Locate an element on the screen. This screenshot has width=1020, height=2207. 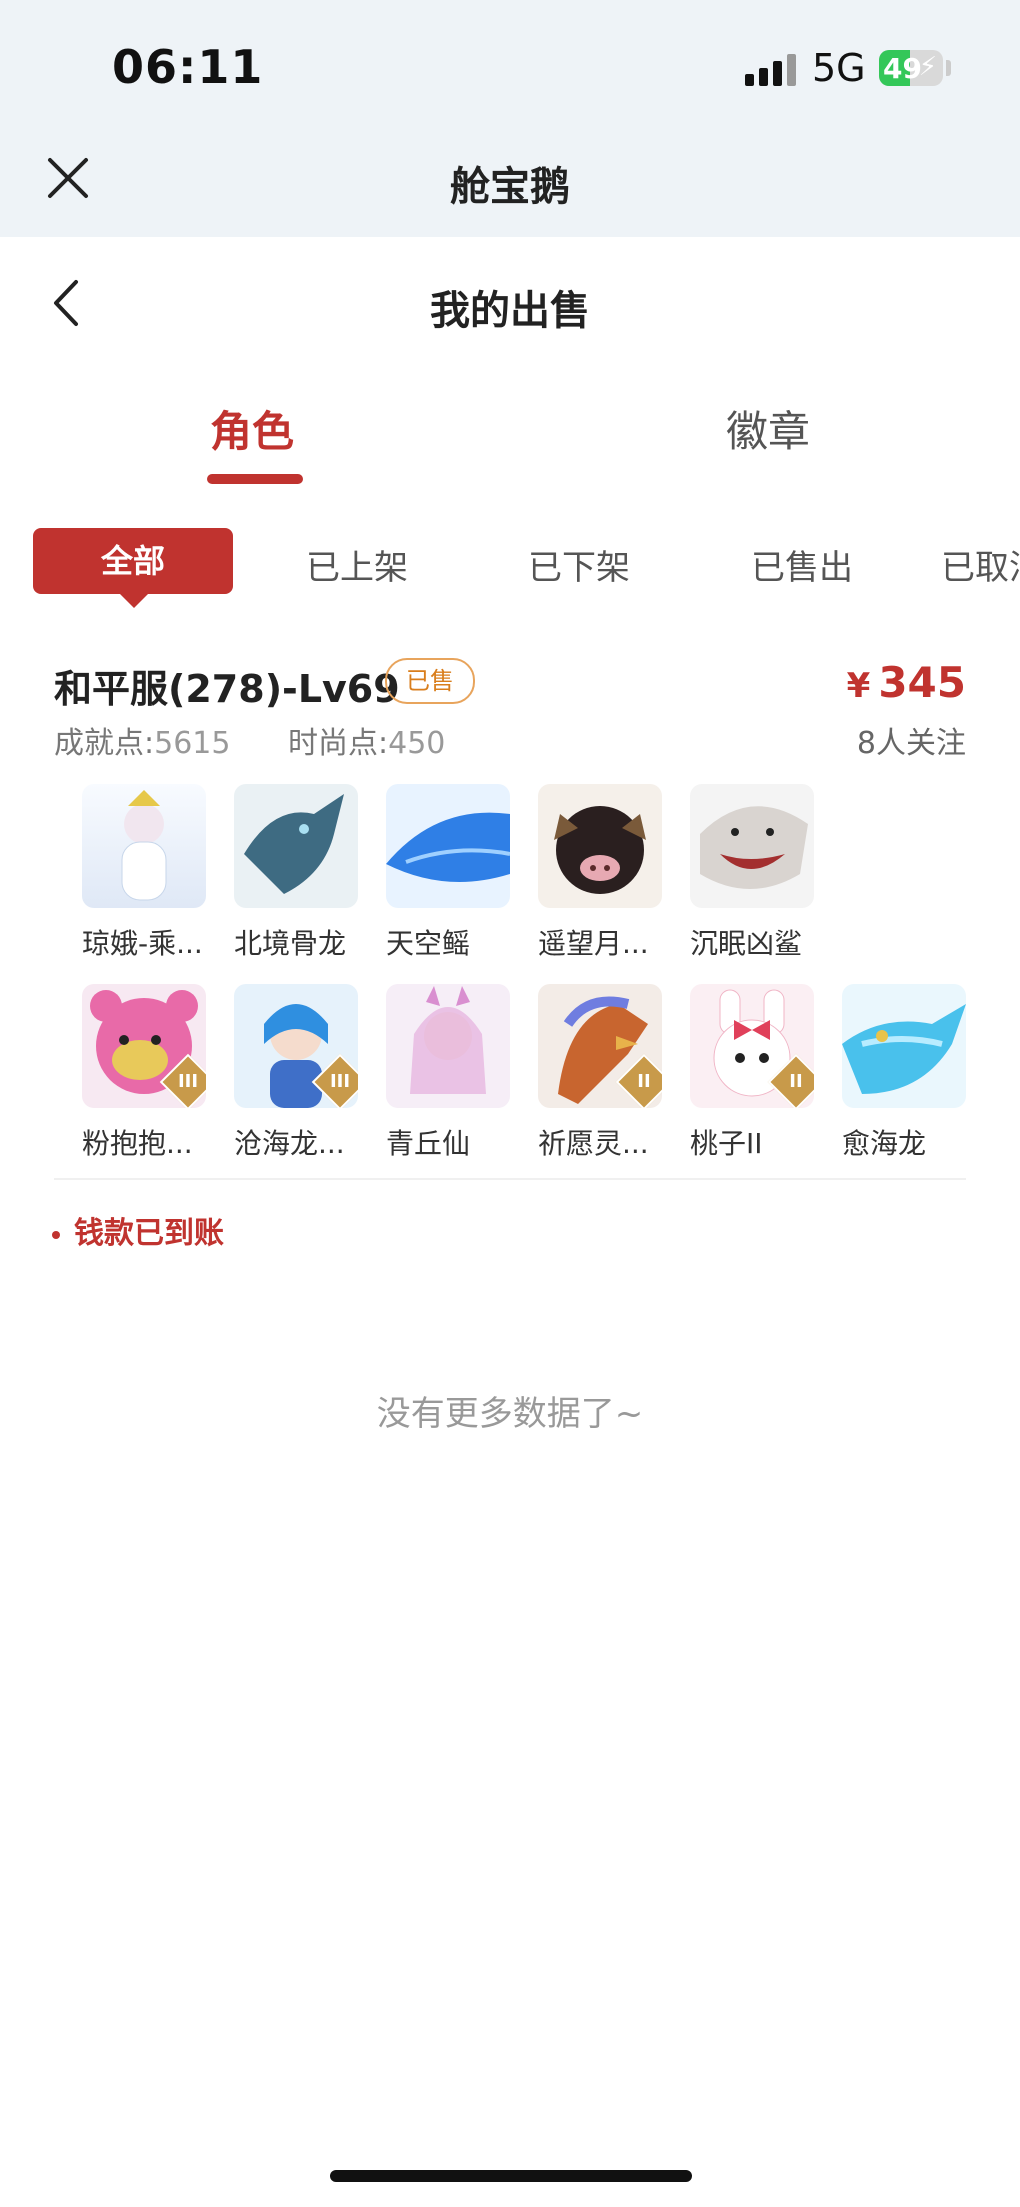
status-dot is located at coordinates (56, 1234).